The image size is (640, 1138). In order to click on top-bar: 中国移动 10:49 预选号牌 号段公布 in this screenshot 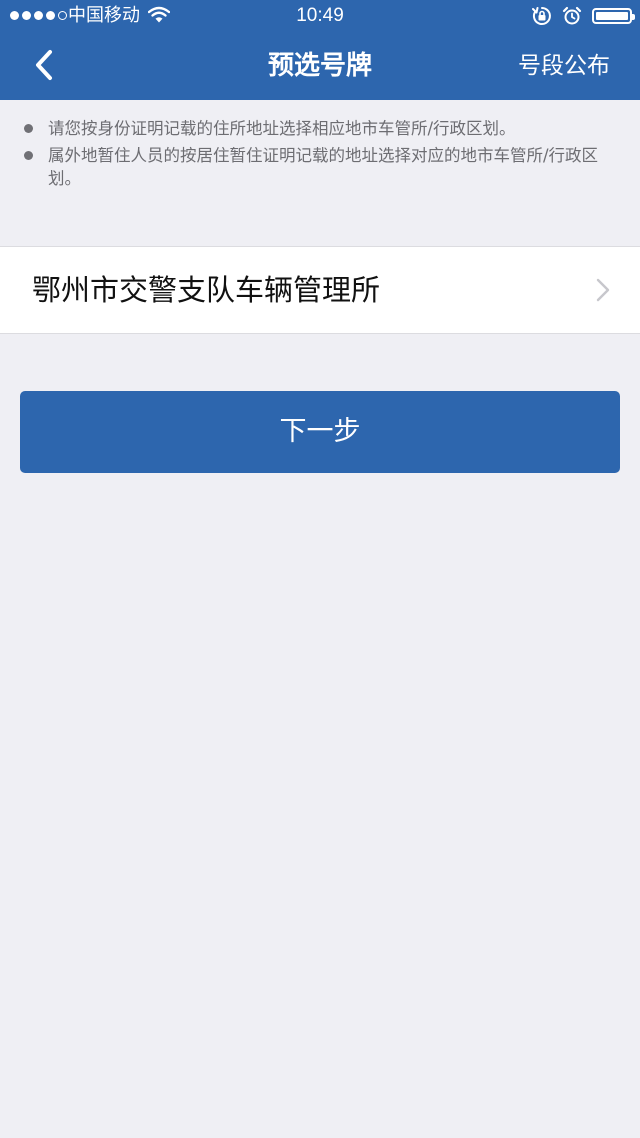, I will do `click(320, 50)`.